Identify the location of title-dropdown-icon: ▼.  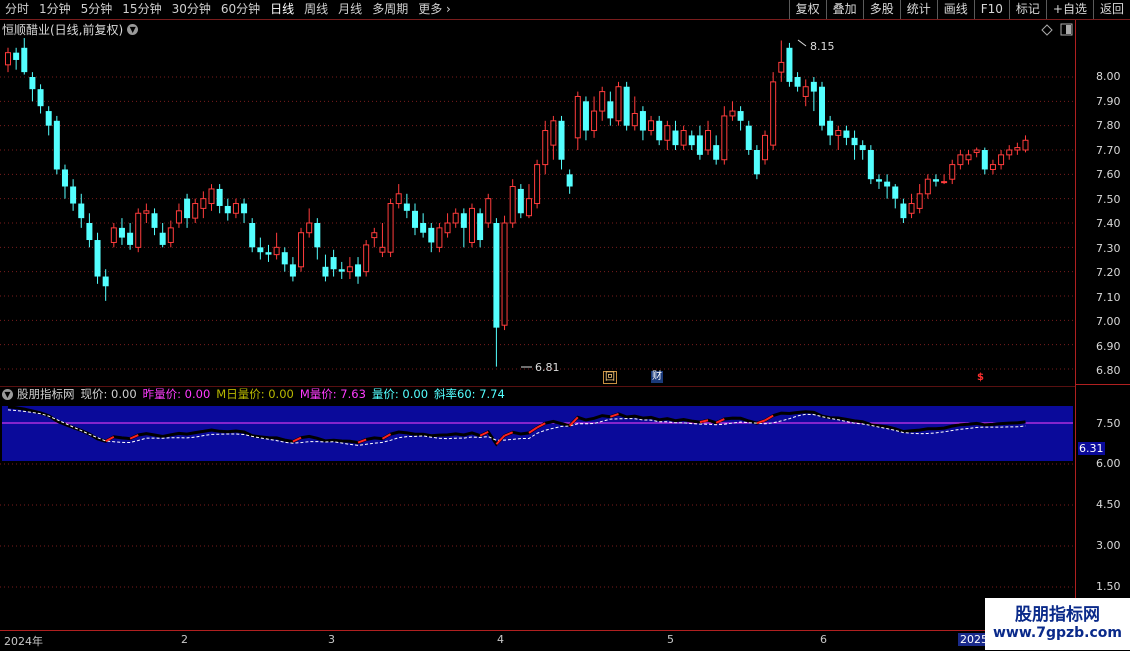
(133, 29).